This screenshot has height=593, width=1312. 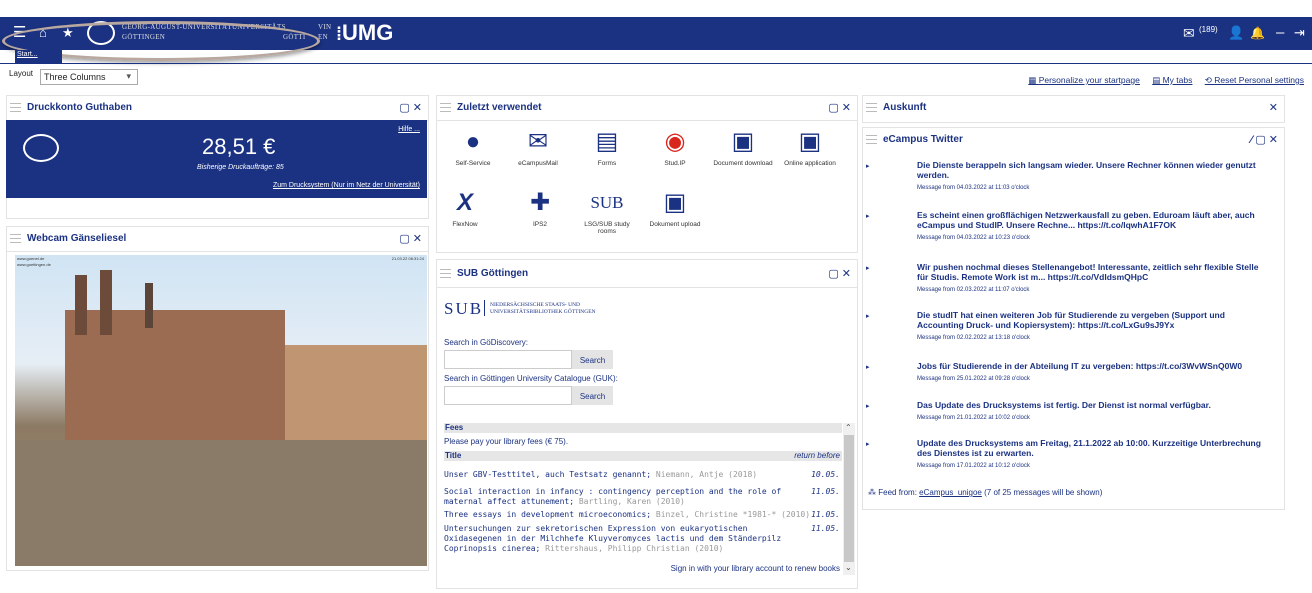 I want to click on square, so click(x=221, y=503).